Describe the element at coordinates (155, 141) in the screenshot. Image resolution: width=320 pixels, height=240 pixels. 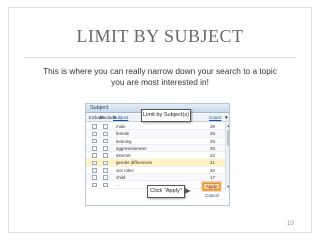
I see `list-item: learning 29` at that location.